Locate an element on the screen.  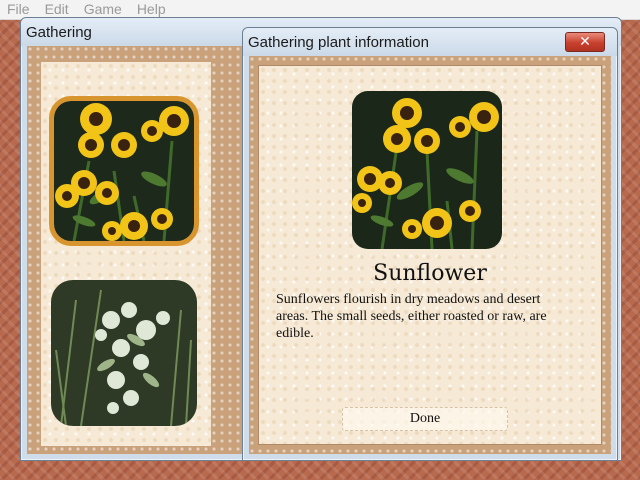
done-button: Done is located at coordinates (425, 419).